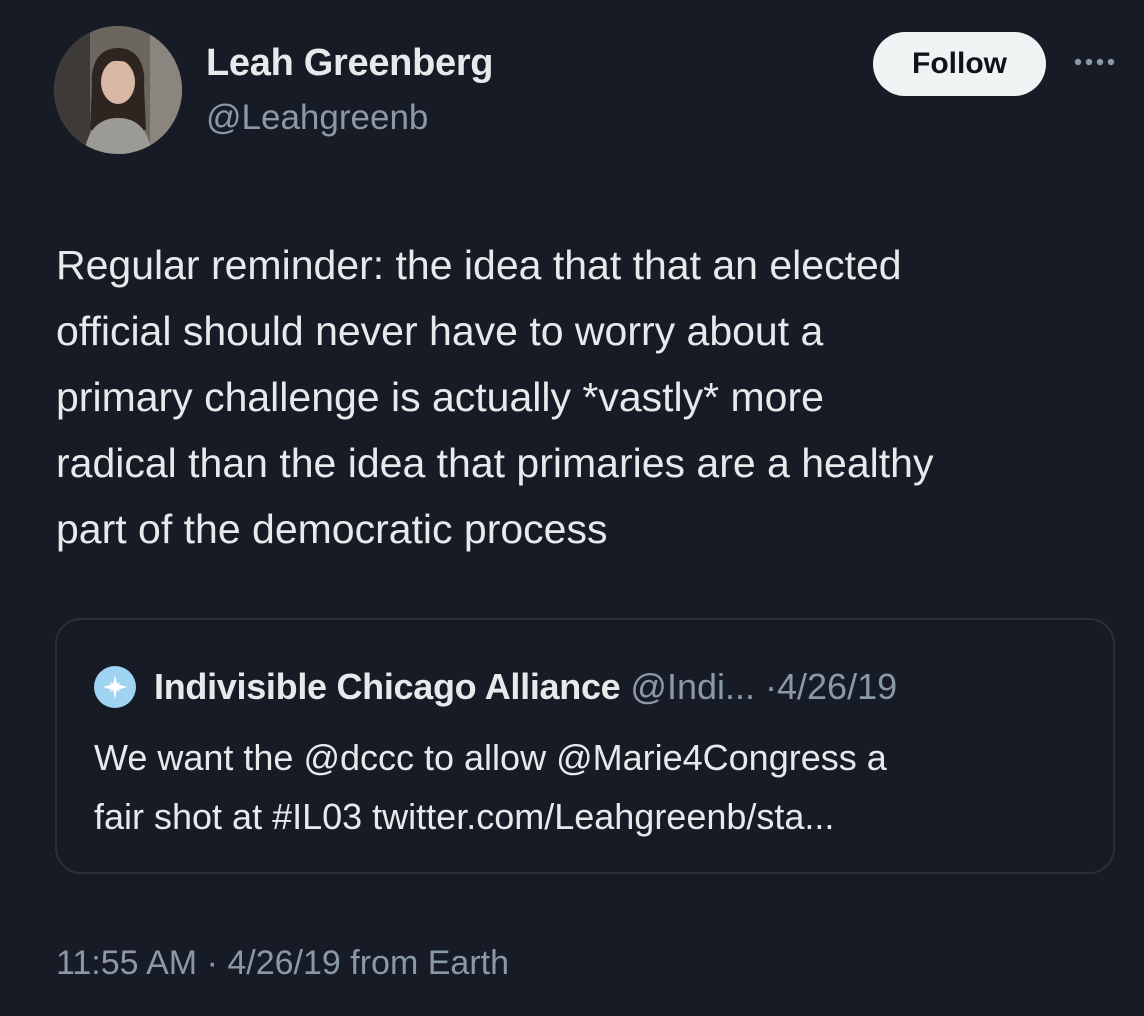  I want to click on more-options-button, so click(1096, 62).